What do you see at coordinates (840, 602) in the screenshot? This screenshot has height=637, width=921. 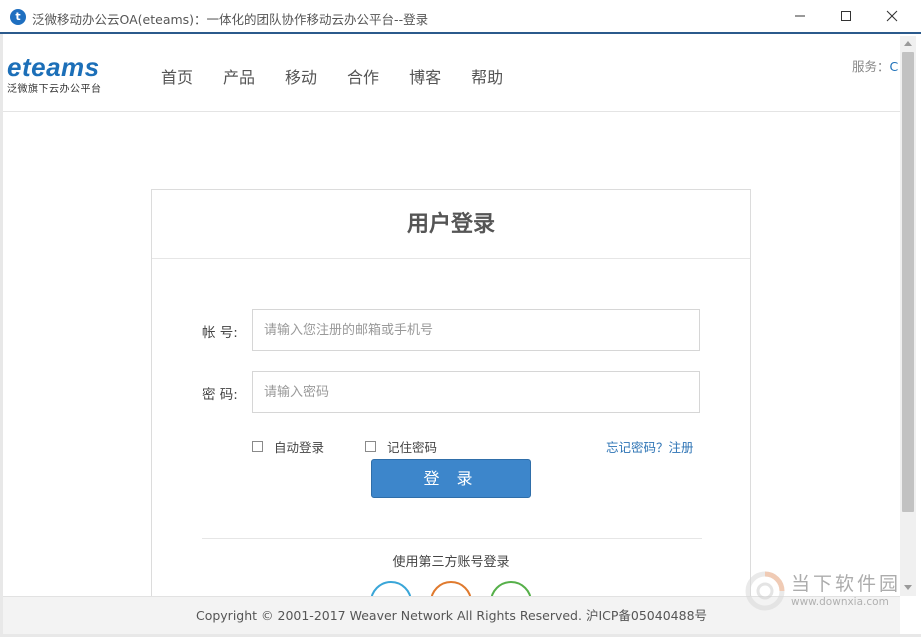 I see `watermark-url: www.downxia.com` at bounding box center [840, 602].